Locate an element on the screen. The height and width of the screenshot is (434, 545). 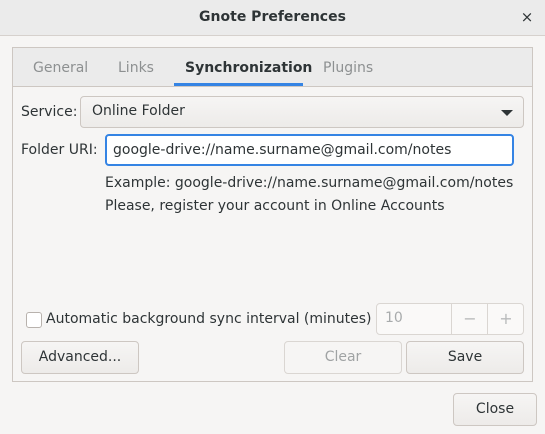
decrement-icon: − is located at coordinates (469, 319).